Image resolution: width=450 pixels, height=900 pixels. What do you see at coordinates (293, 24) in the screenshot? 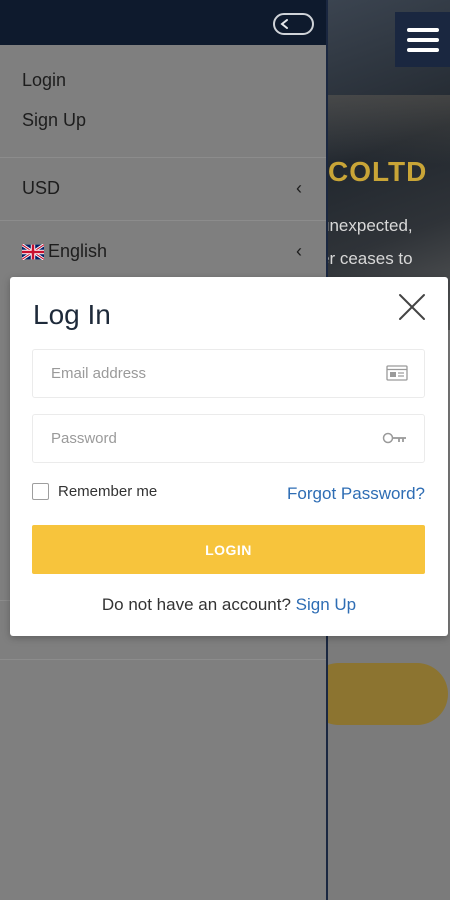
I see `drawer-close-toggle` at bounding box center [293, 24].